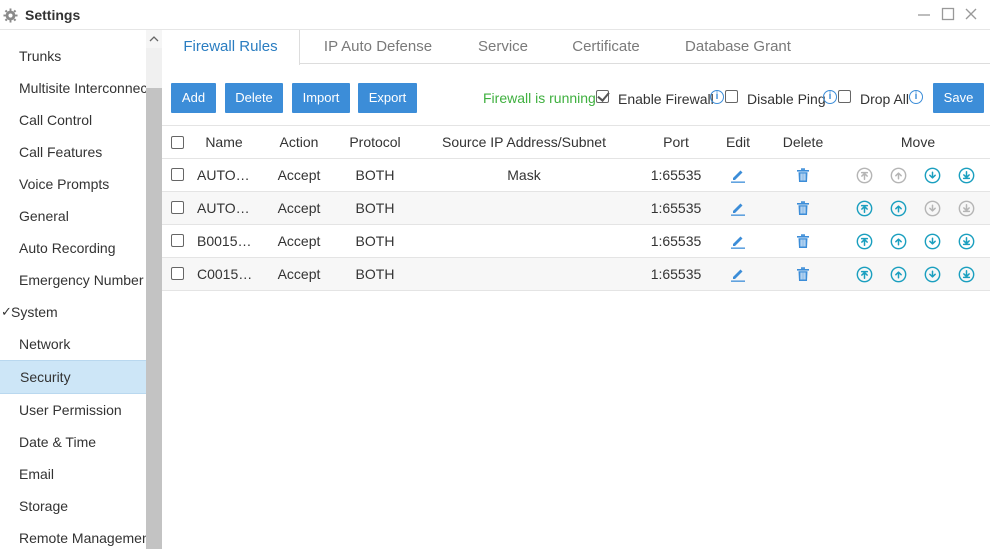 This screenshot has height=549, width=990. I want to click on sidebar-item-multisite-interconnect: Multisite Interconnect, so click(73, 88).